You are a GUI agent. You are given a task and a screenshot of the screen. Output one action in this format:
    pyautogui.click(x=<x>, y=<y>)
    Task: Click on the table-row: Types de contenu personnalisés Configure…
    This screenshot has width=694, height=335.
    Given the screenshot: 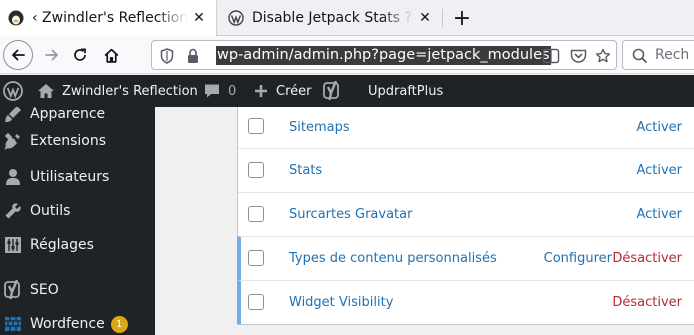 What is the action you would take?
    pyautogui.click(x=465, y=258)
    